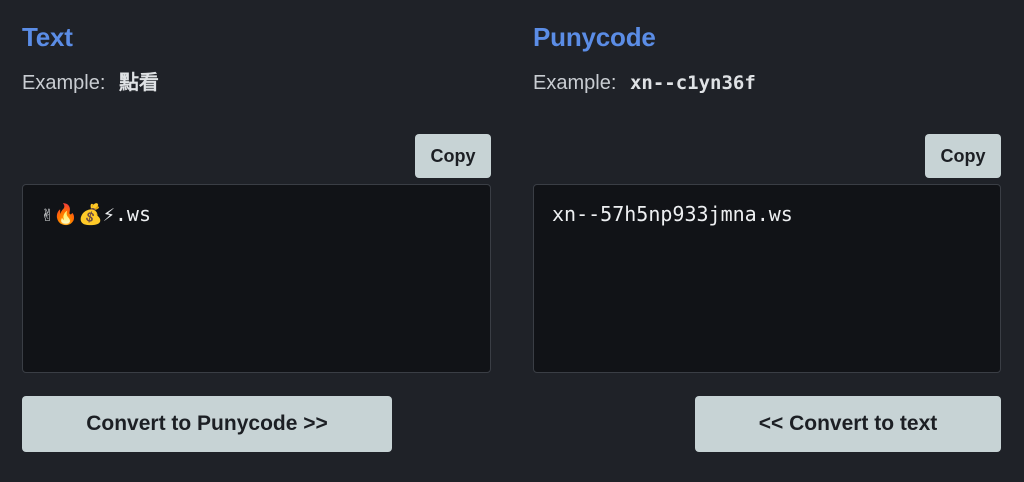 The image size is (1024, 482). I want to click on punycode-example-label: Example:, so click(575, 83).